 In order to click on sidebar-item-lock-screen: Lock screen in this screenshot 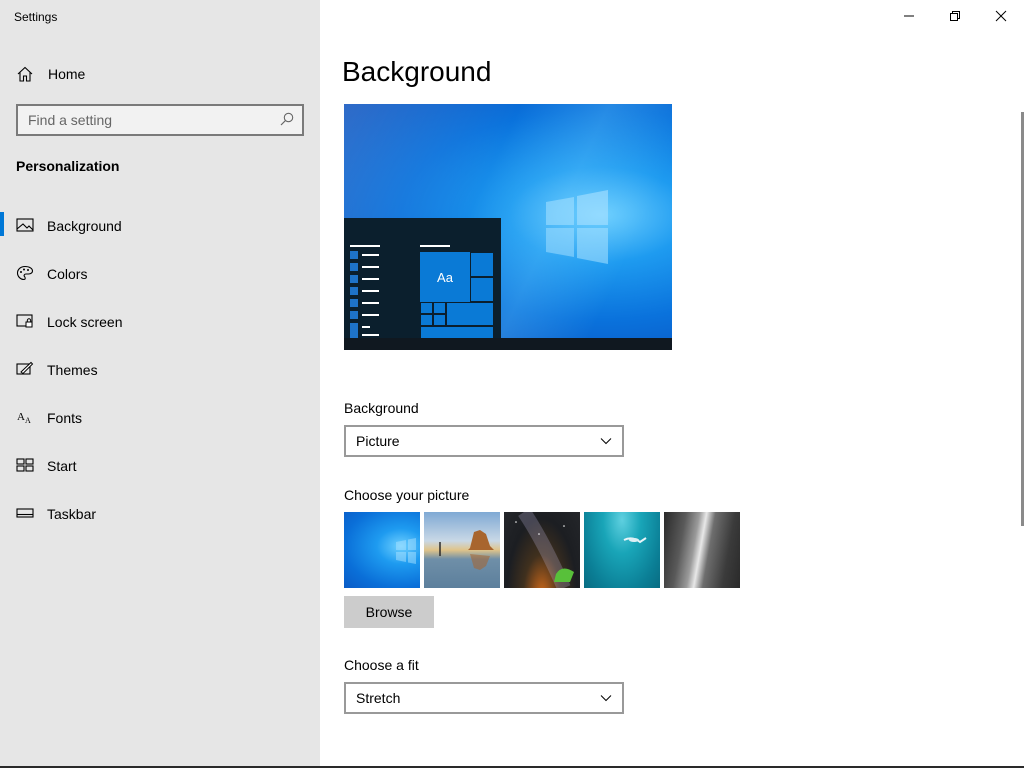, I will do `click(160, 328)`.